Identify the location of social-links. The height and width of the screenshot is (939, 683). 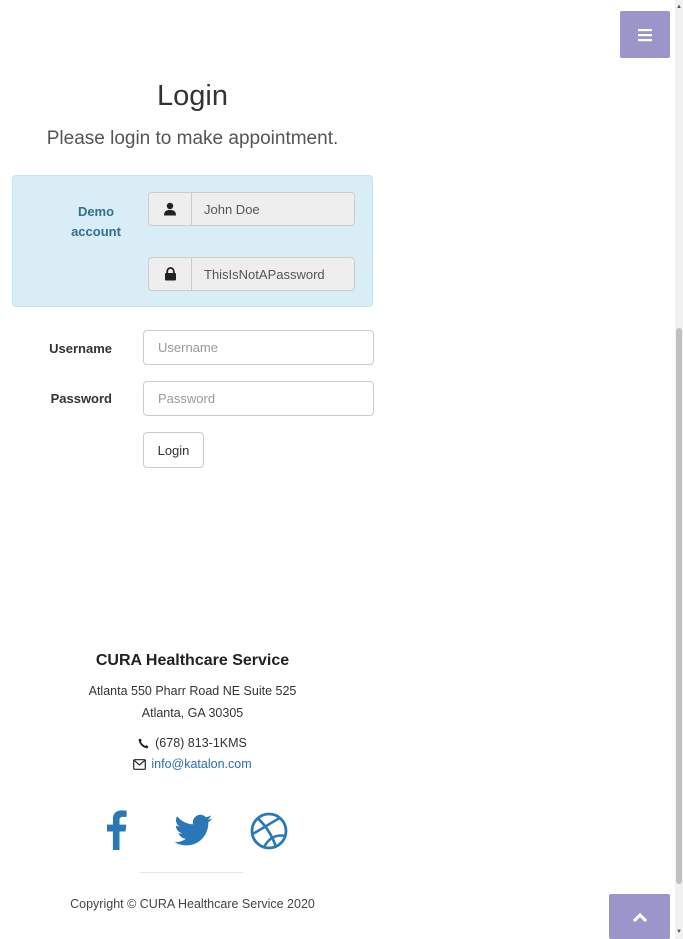
(192, 829).